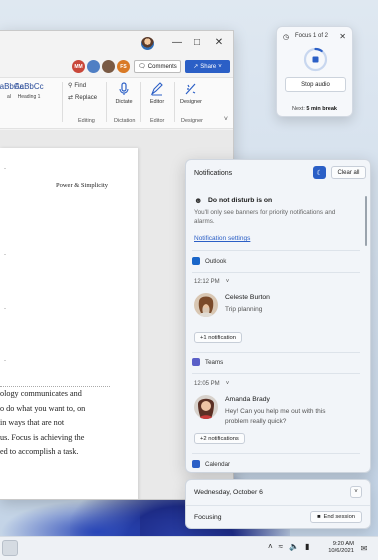 Image resolution: width=378 pixels, height=560 pixels. I want to click on editor-pen-icon, so click(156, 89).